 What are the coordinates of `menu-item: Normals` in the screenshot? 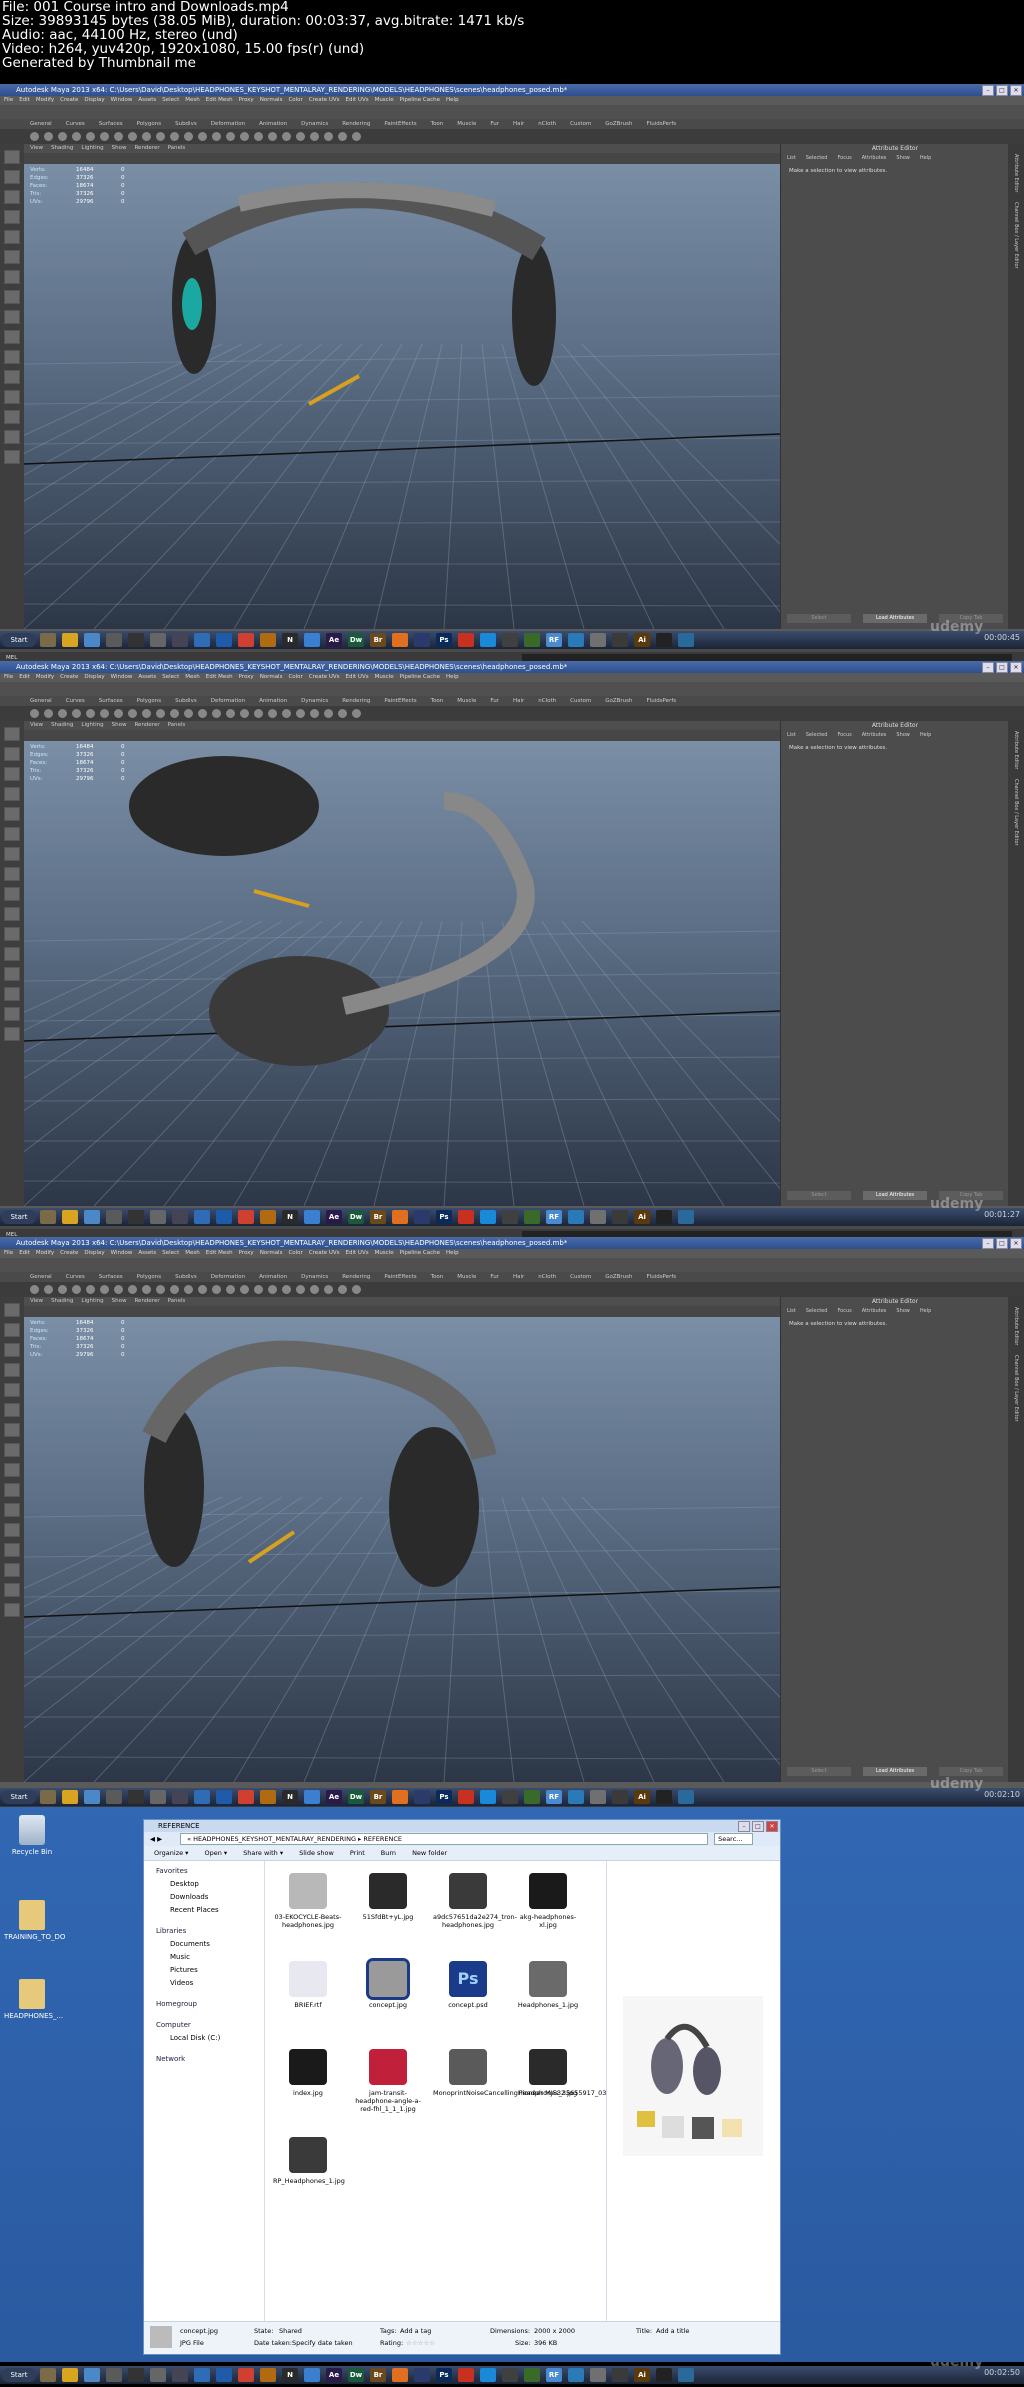 It's located at (271, 1253).